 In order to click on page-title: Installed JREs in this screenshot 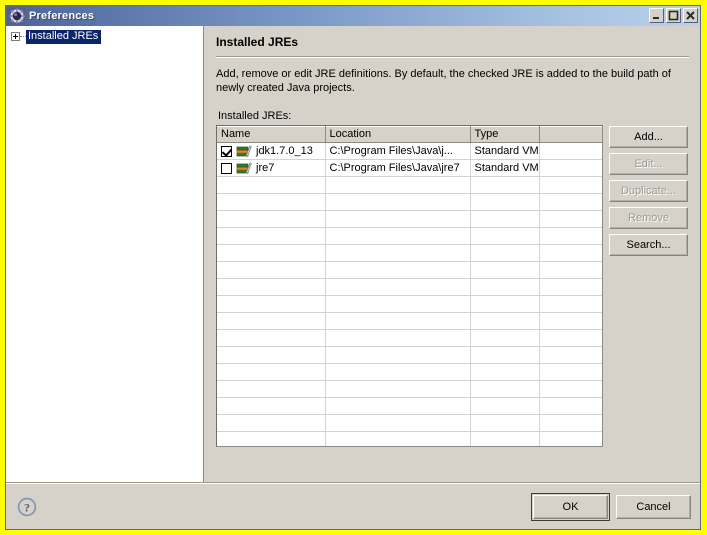, I will do `click(257, 42)`.